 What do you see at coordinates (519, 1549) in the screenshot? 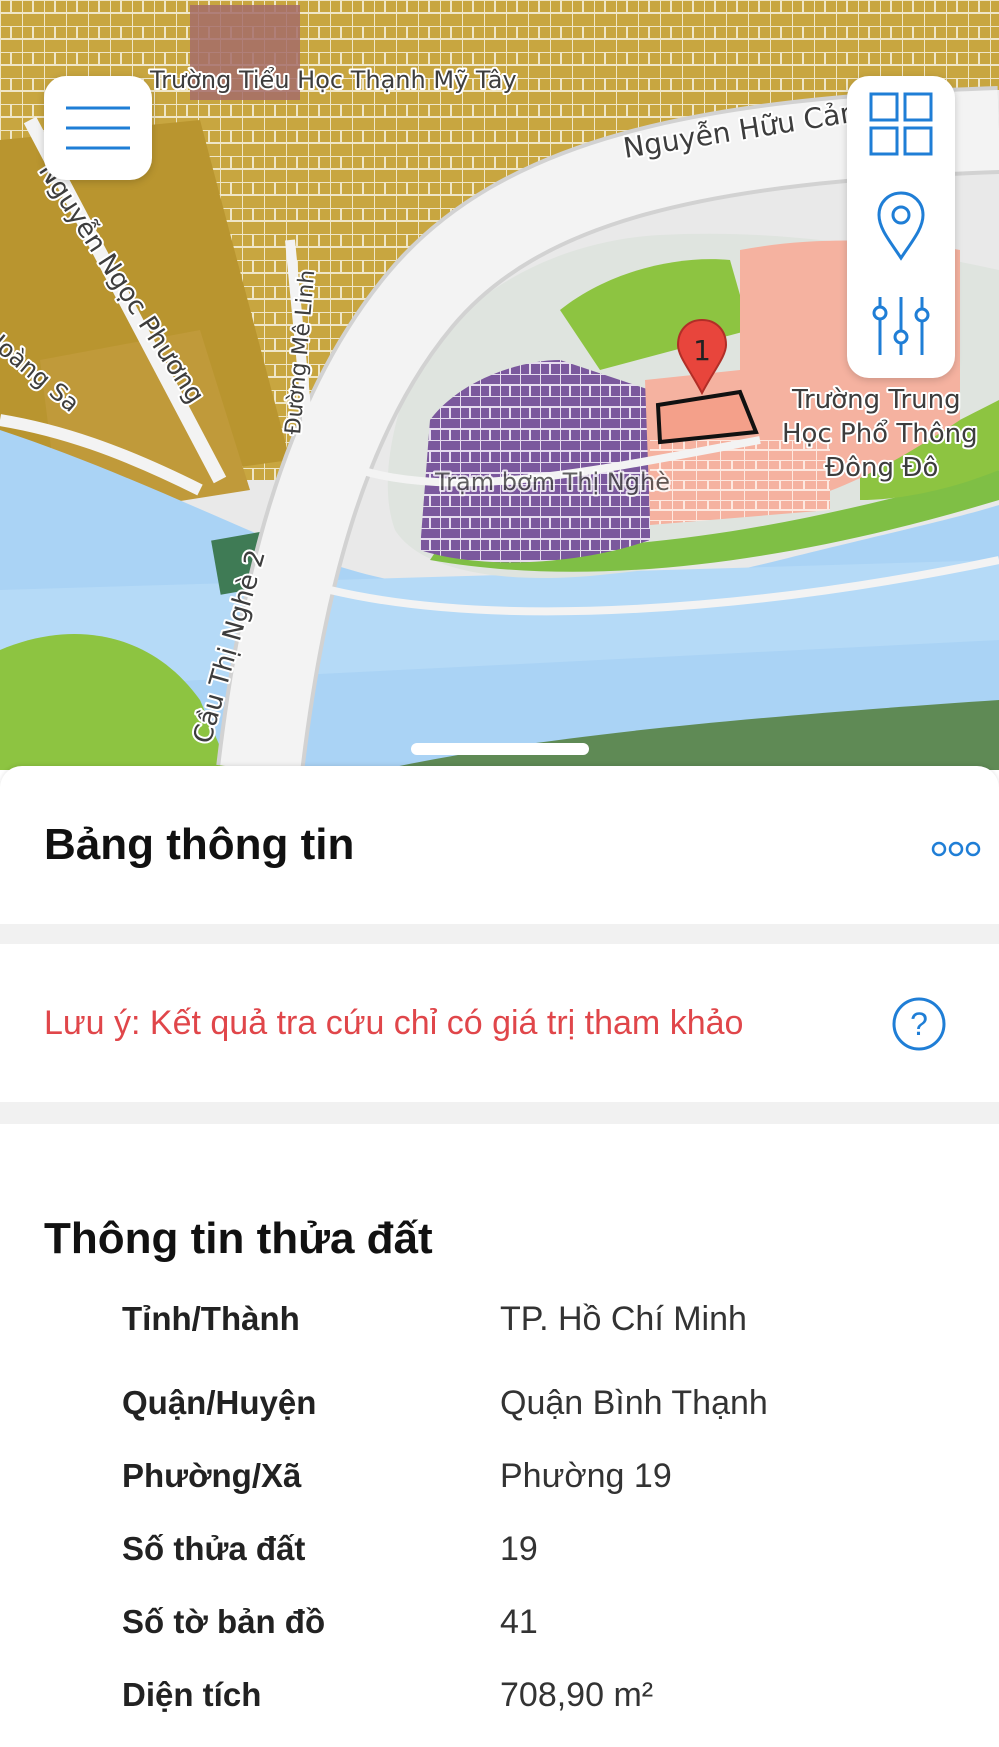
I see `info-value: 19` at bounding box center [519, 1549].